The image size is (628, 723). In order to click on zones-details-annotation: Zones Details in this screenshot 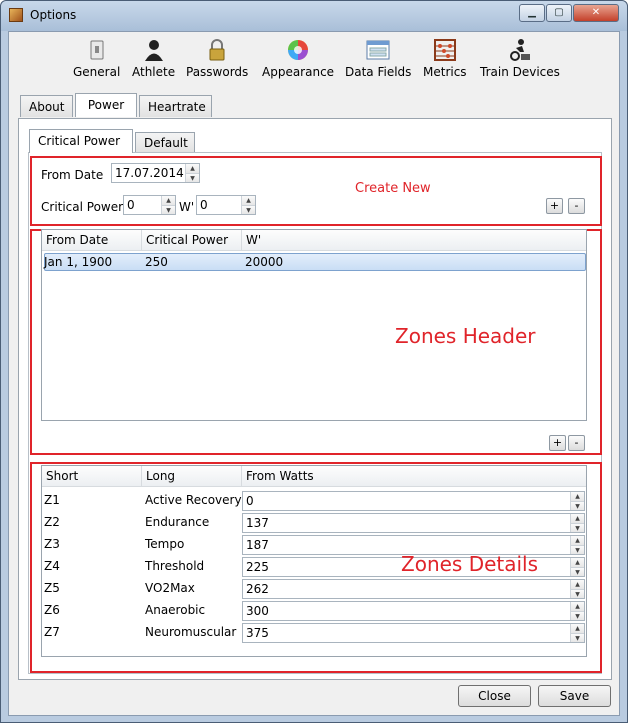, I will do `click(470, 564)`.